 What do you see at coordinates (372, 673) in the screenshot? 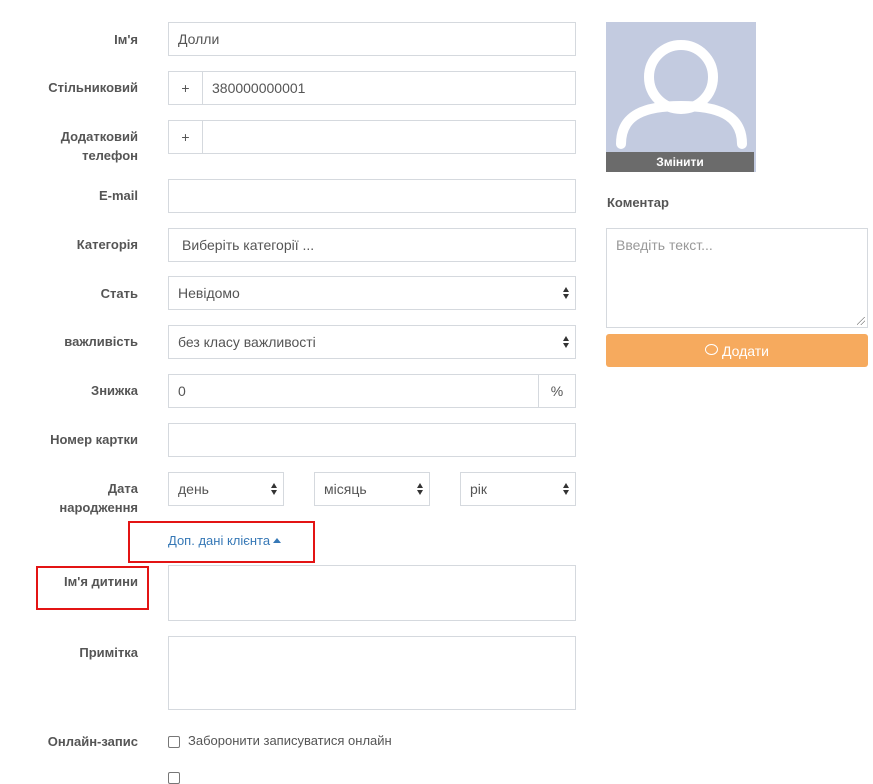
I see `note-textarea` at bounding box center [372, 673].